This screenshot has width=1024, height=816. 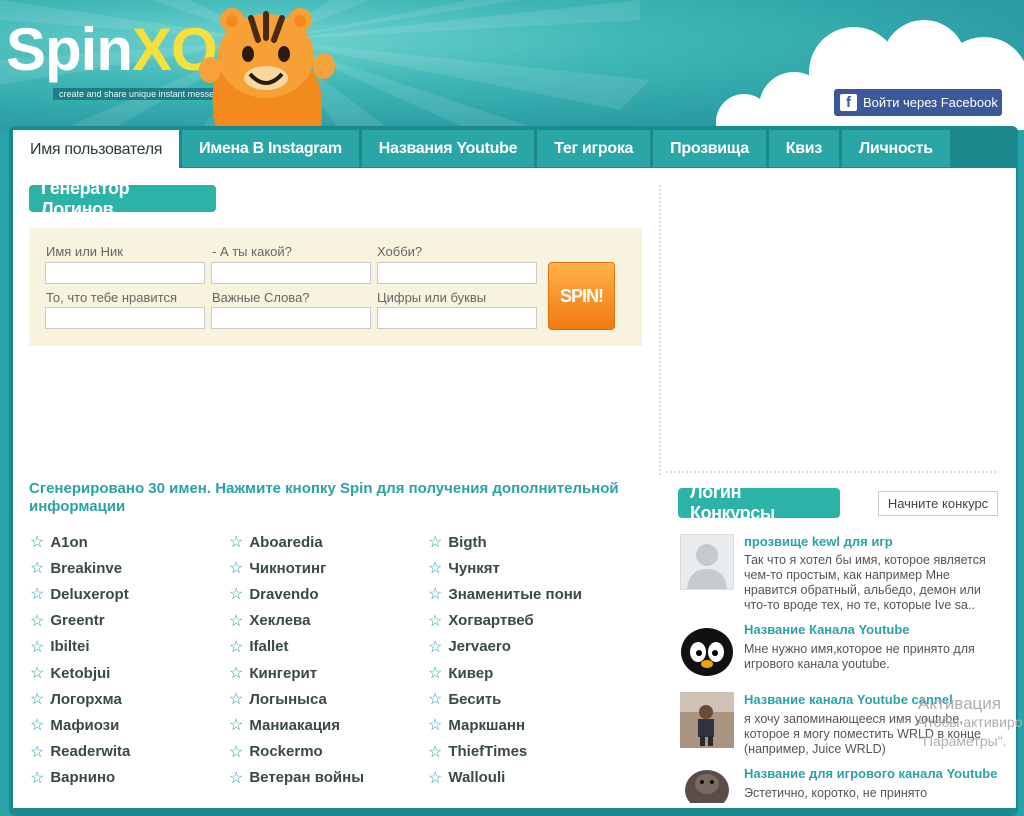 I want to click on generated-name-item: ☆ Кингерит, so click(x=273, y=673).